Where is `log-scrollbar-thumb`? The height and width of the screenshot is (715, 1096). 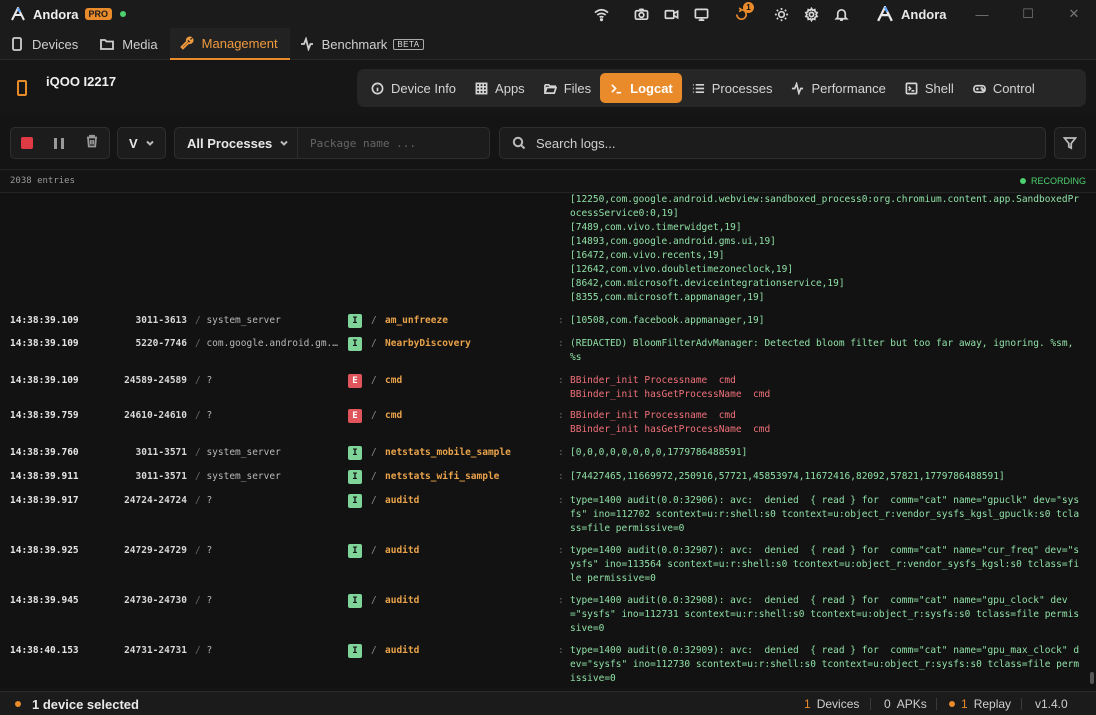 log-scrollbar-thumb is located at coordinates (1092, 678).